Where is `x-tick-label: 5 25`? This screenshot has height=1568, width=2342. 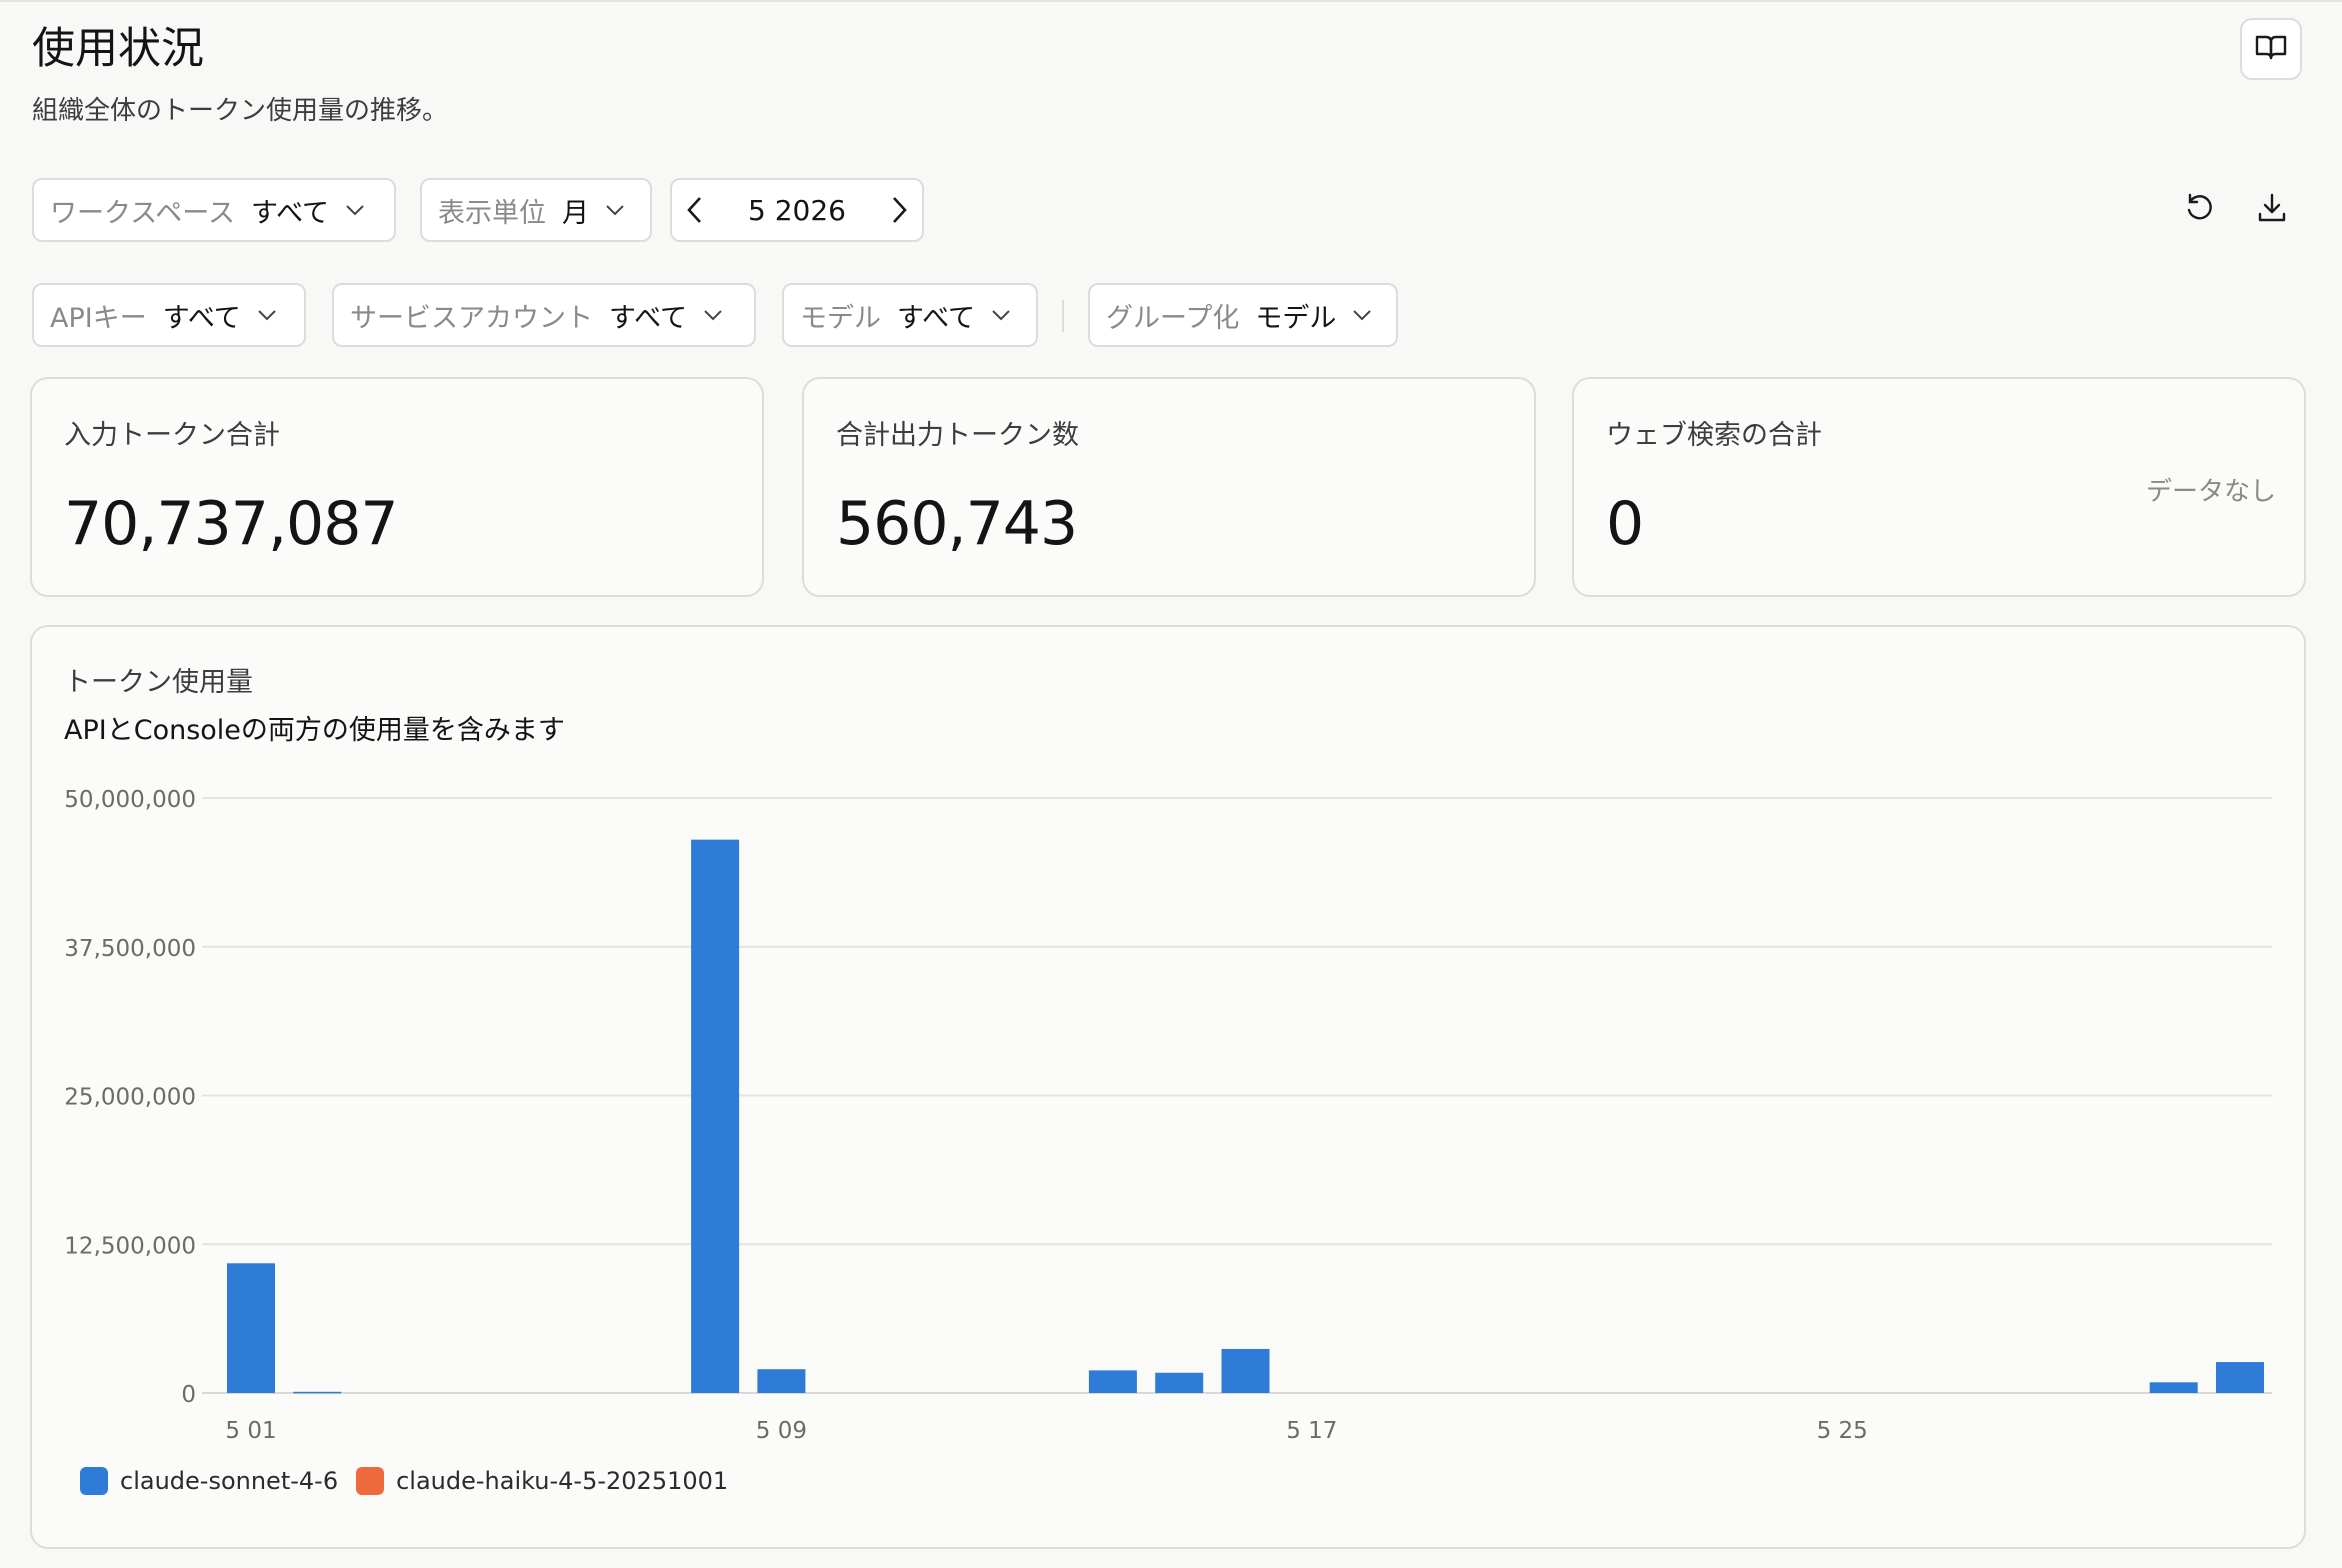
x-tick-label: 5 25 is located at coordinates (1842, 1431).